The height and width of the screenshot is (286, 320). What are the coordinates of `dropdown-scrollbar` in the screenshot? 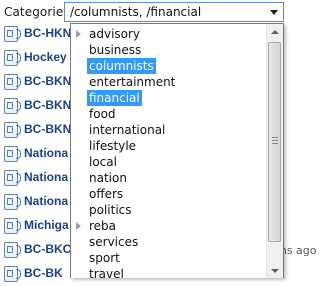 It's located at (274, 151).